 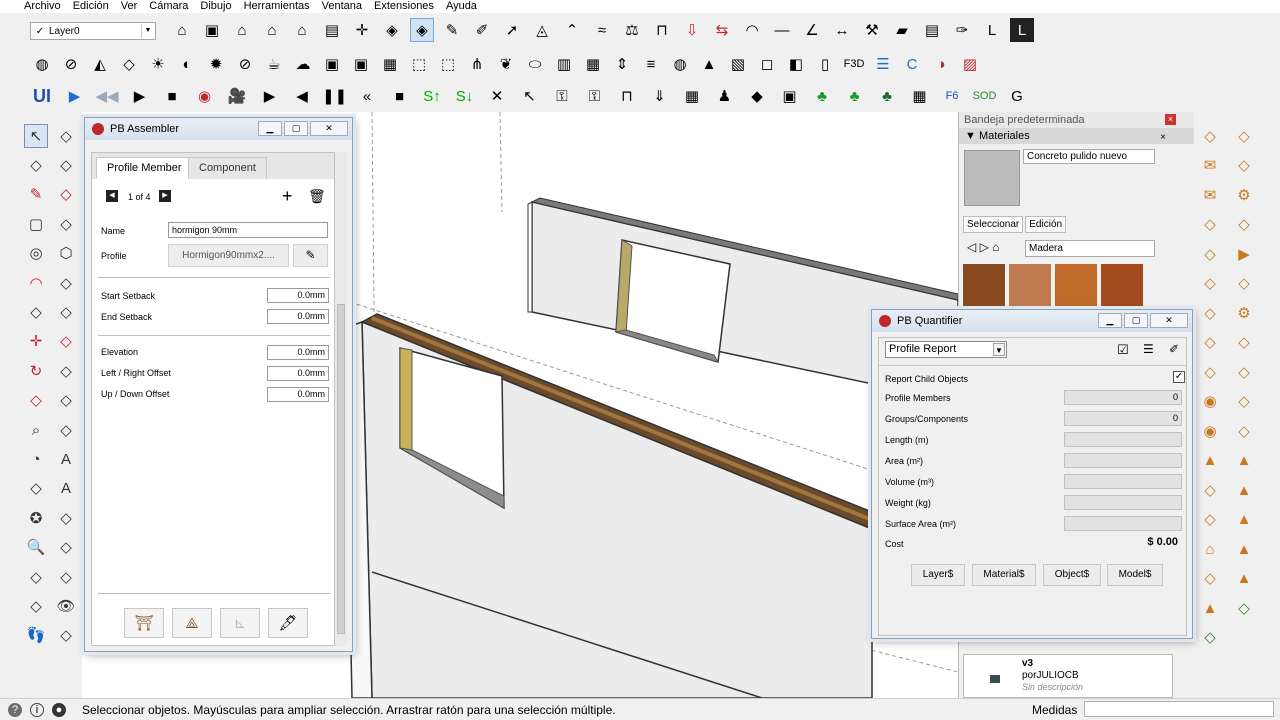 What do you see at coordinates (448, 64) in the screenshot?
I see `cube-alt-icon: ⬚` at bounding box center [448, 64].